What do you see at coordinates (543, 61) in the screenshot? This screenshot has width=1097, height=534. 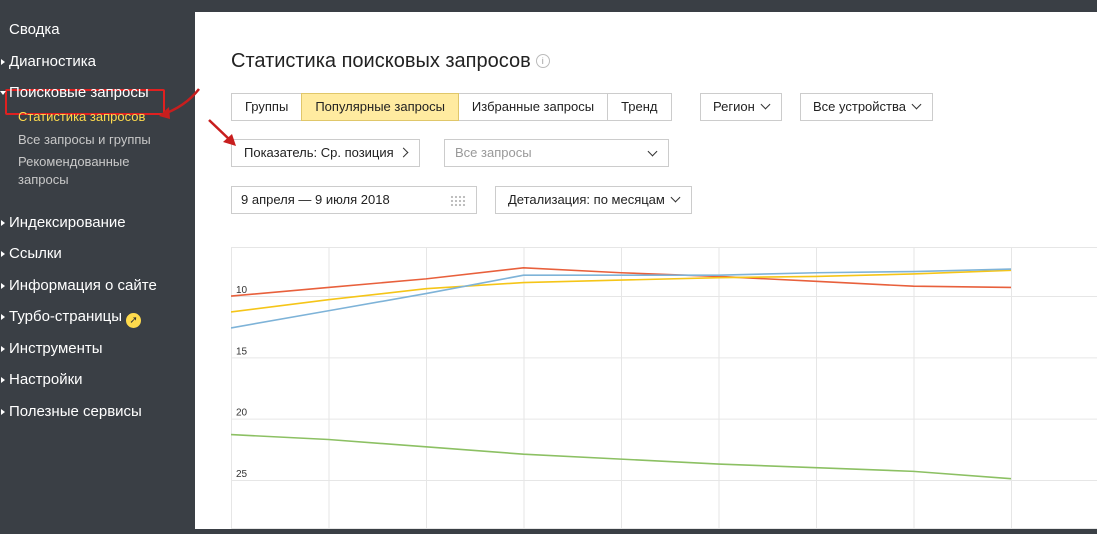 I see `info-icon: i` at bounding box center [543, 61].